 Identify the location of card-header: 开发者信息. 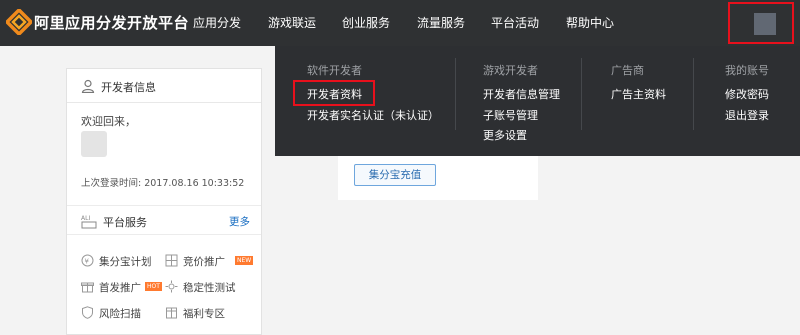
(164, 86).